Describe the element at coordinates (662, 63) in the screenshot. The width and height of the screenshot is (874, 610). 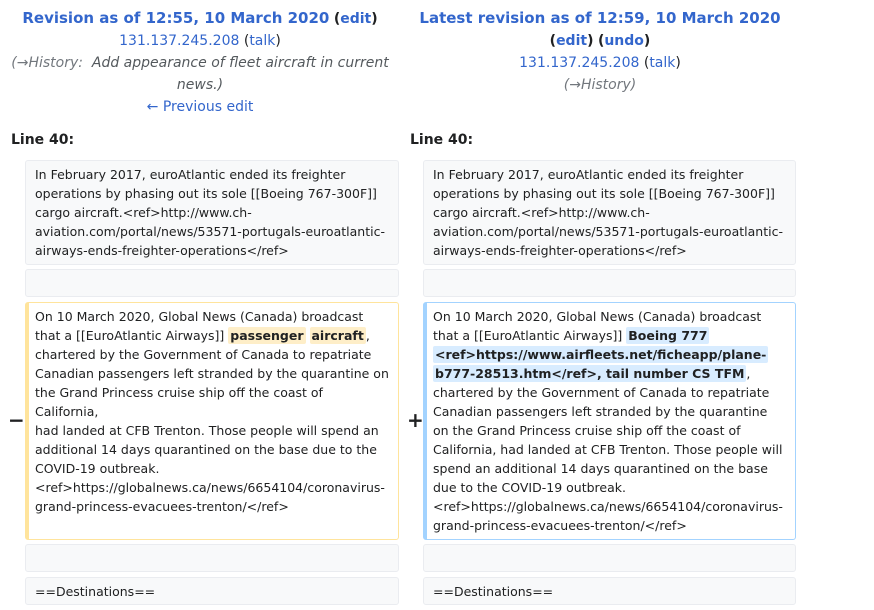
I see `right-talk-link: talk` at that location.